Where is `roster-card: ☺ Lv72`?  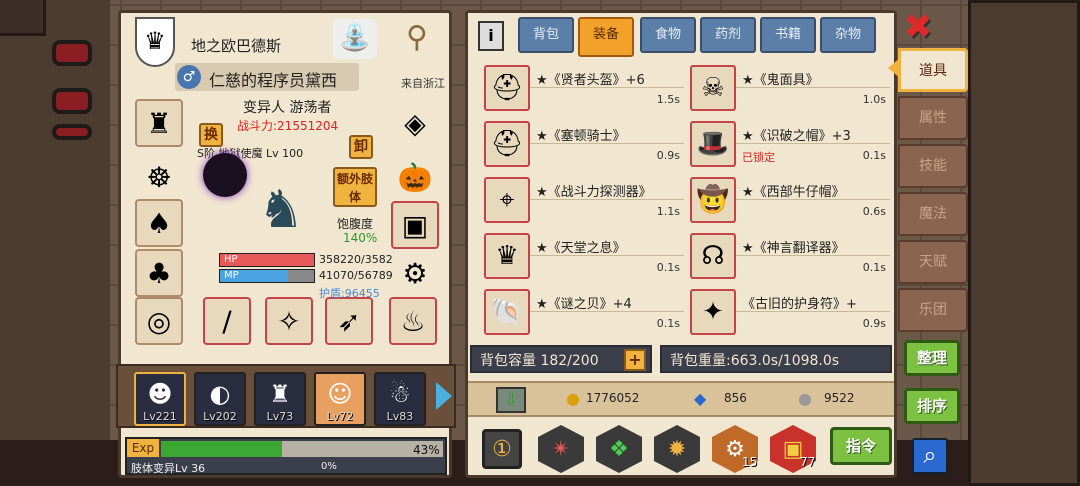 roster-card: ☺ Lv72 is located at coordinates (340, 399).